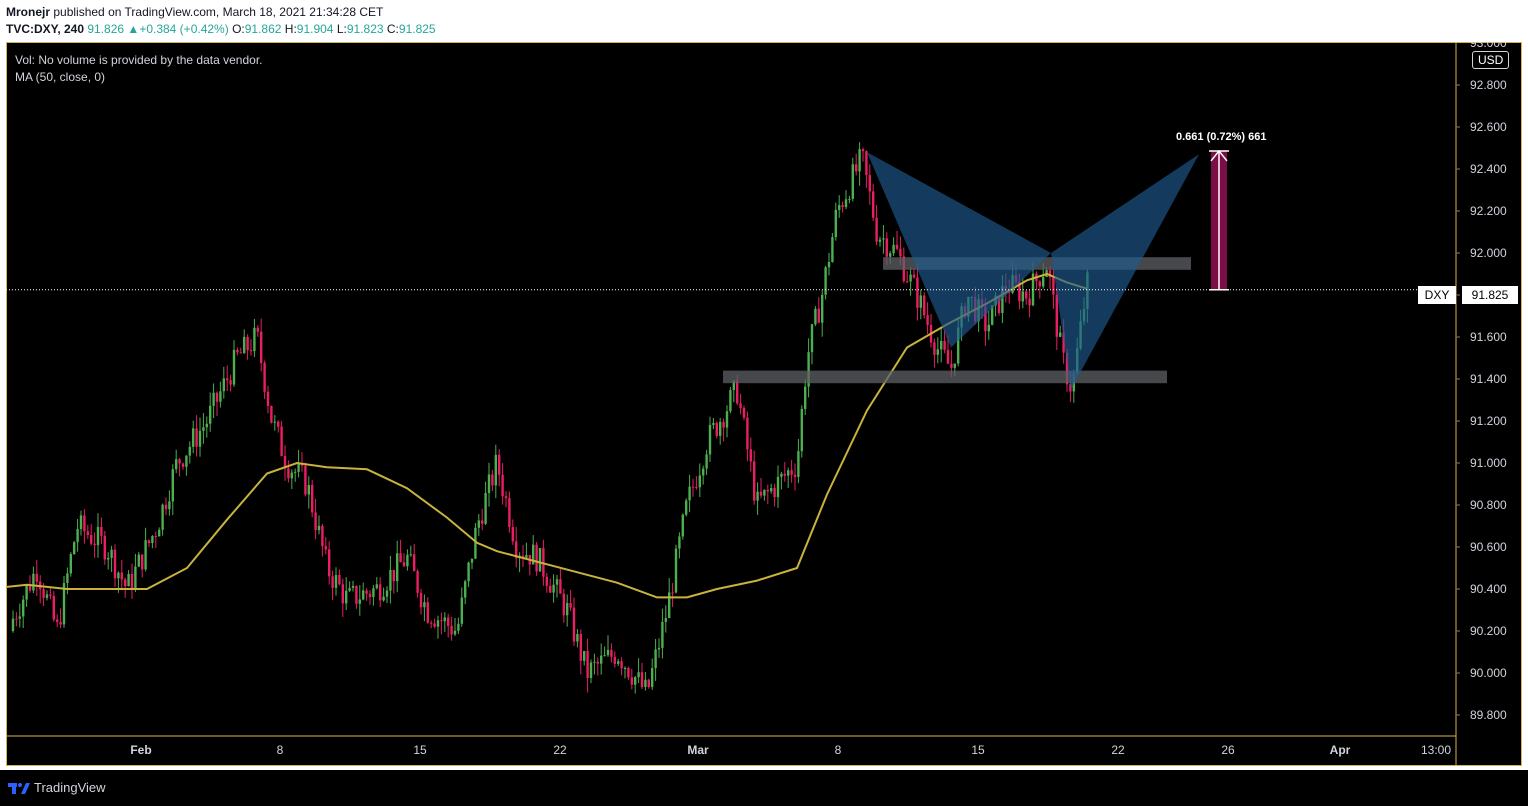 The width and height of the screenshot is (1528, 806). I want to click on ma-legend: MA (50, close, 0), so click(138, 77).